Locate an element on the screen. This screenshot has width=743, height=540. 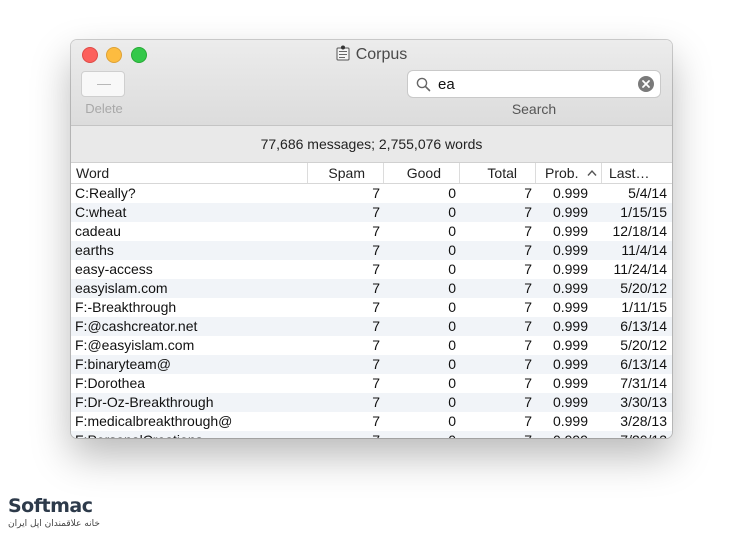
cell-last: 3/28/13 is located at coordinates (643, 421).